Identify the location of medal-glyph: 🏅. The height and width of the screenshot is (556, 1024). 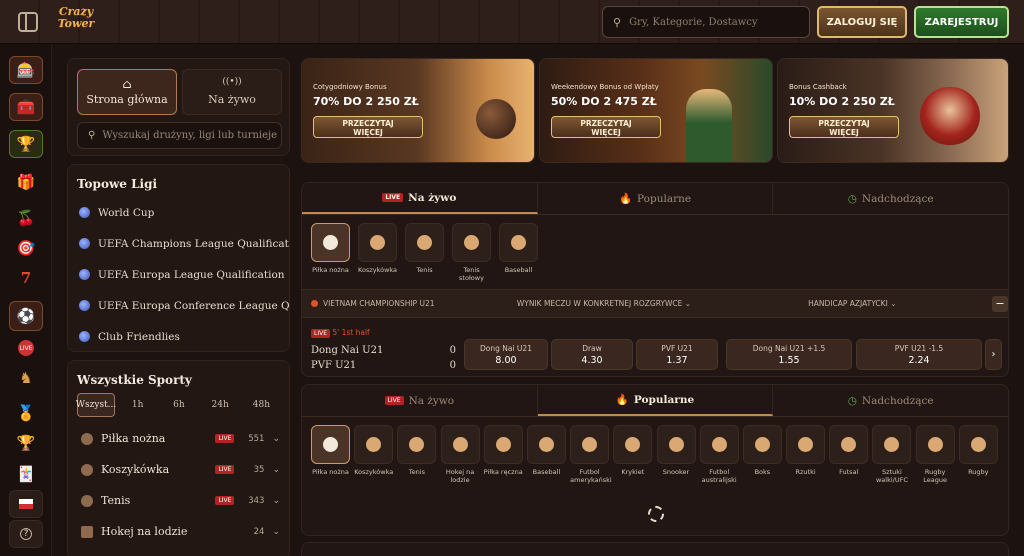
(26, 413).